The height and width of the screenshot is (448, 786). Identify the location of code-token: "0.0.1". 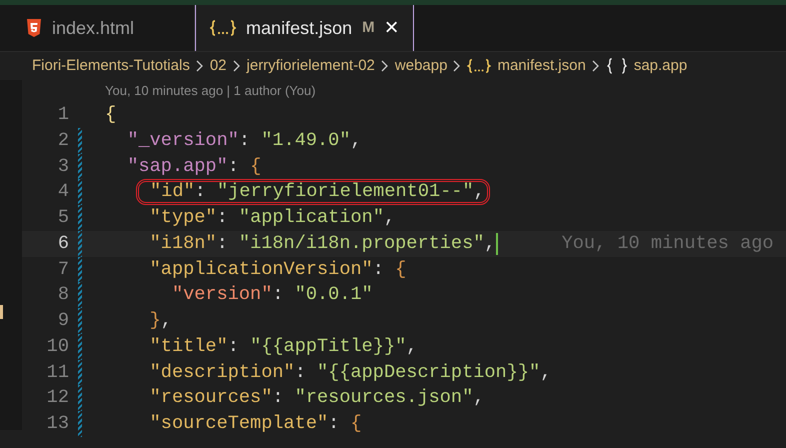
(333, 295).